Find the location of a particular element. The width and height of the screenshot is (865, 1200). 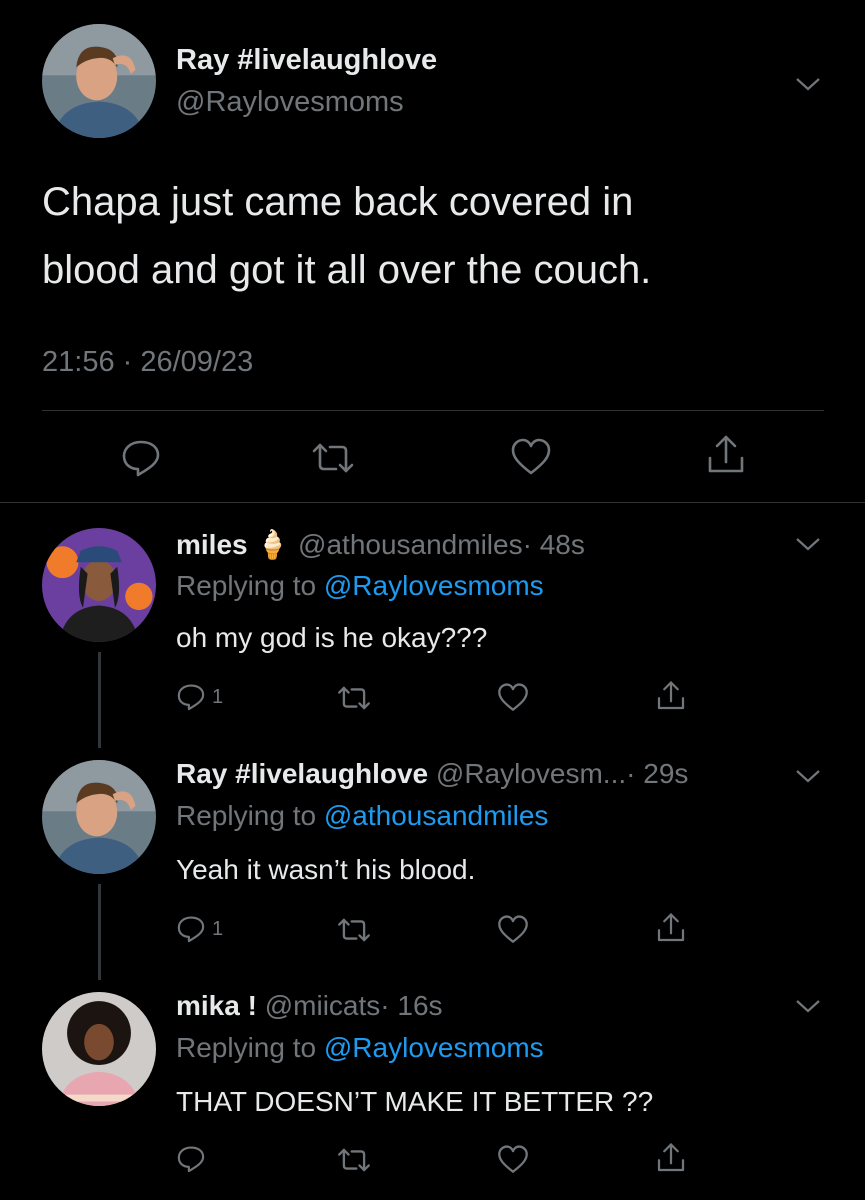

replying-to-line: Replying to @athousandmiles is located at coordinates (362, 816).